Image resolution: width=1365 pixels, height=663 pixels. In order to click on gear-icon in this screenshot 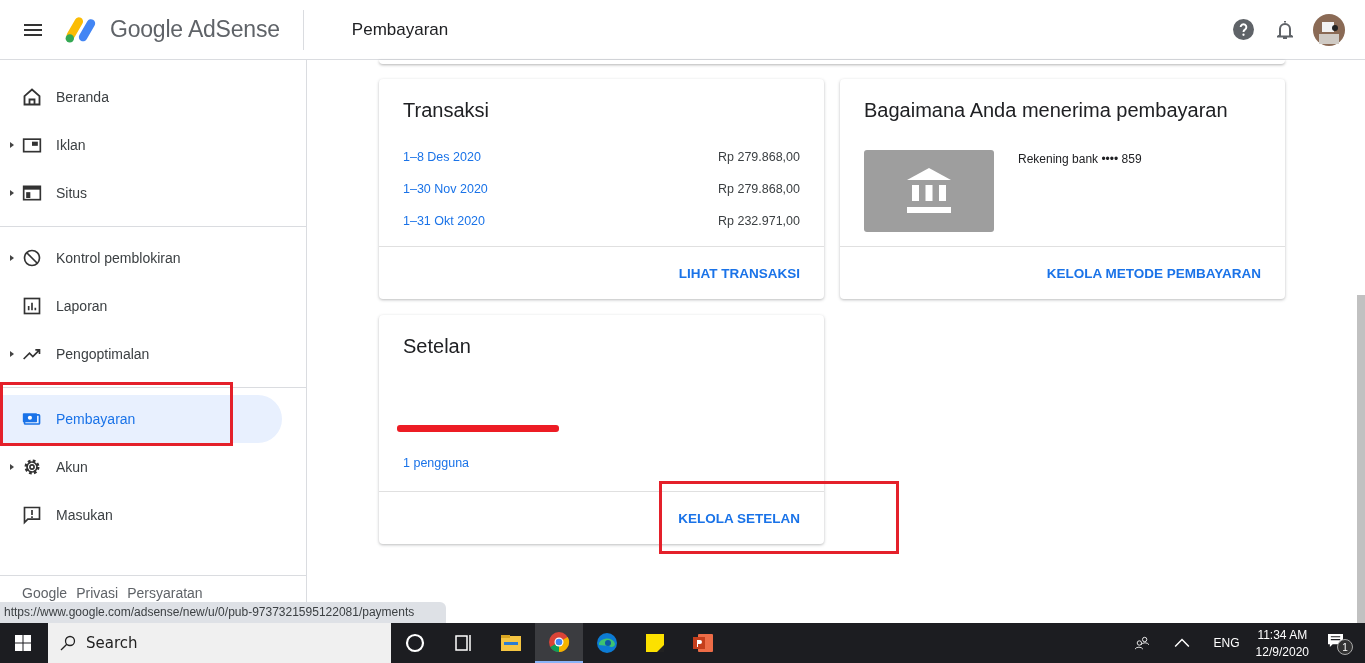, I will do `click(32, 467)`.